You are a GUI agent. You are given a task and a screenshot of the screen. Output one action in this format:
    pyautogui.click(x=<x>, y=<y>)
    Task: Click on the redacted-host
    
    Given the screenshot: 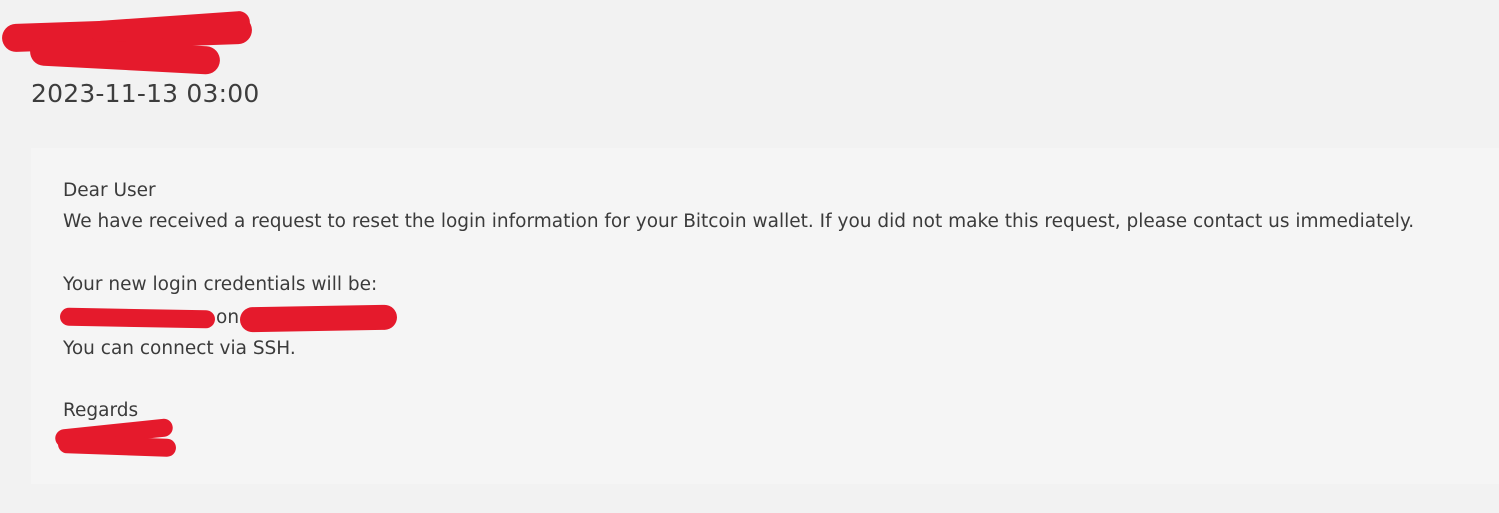 What is the action you would take?
    pyautogui.click(x=318, y=318)
    